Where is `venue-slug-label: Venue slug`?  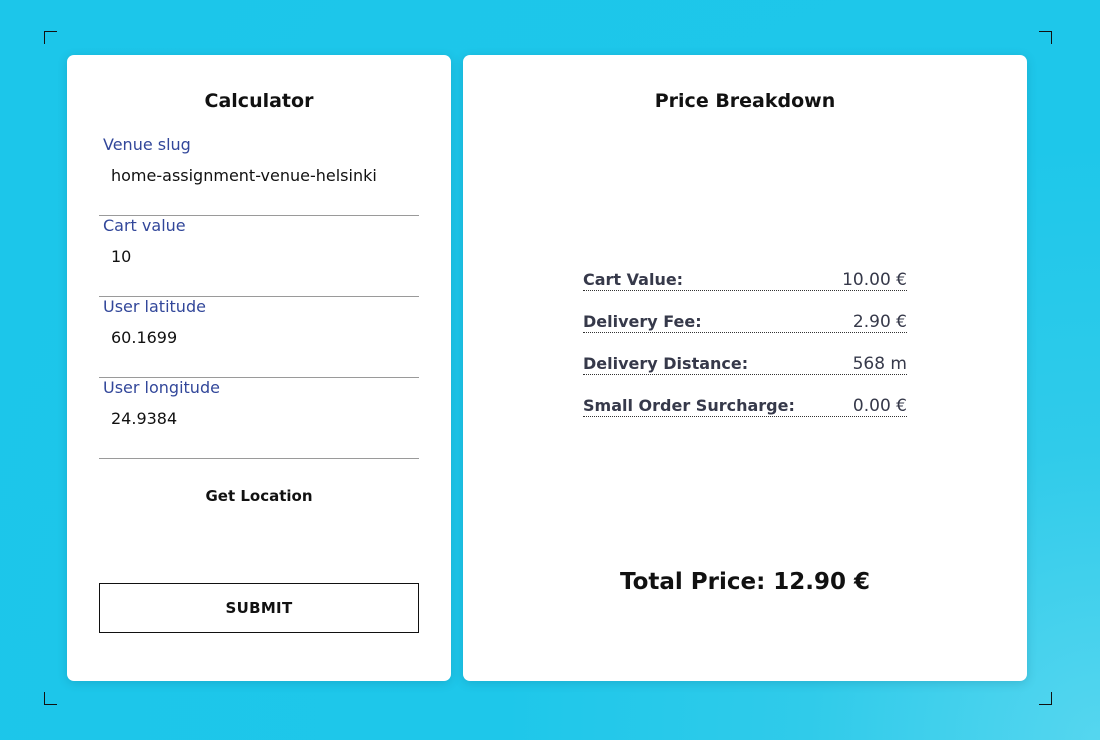 venue-slug-label: Venue slug is located at coordinates (147, 144).